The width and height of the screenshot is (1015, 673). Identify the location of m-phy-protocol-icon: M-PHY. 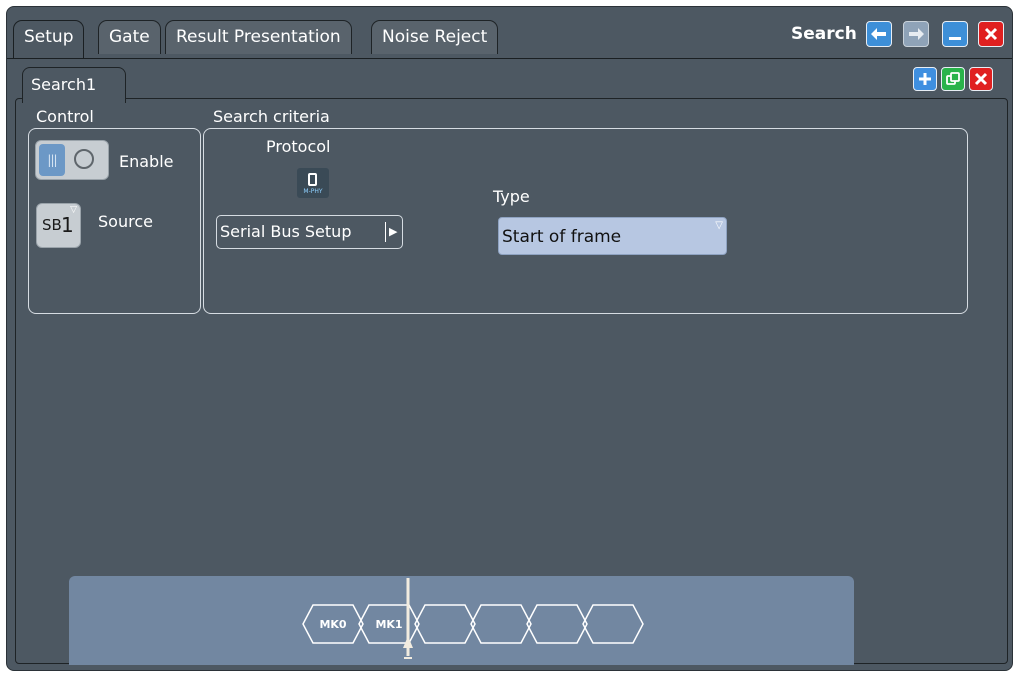
(313, 183).